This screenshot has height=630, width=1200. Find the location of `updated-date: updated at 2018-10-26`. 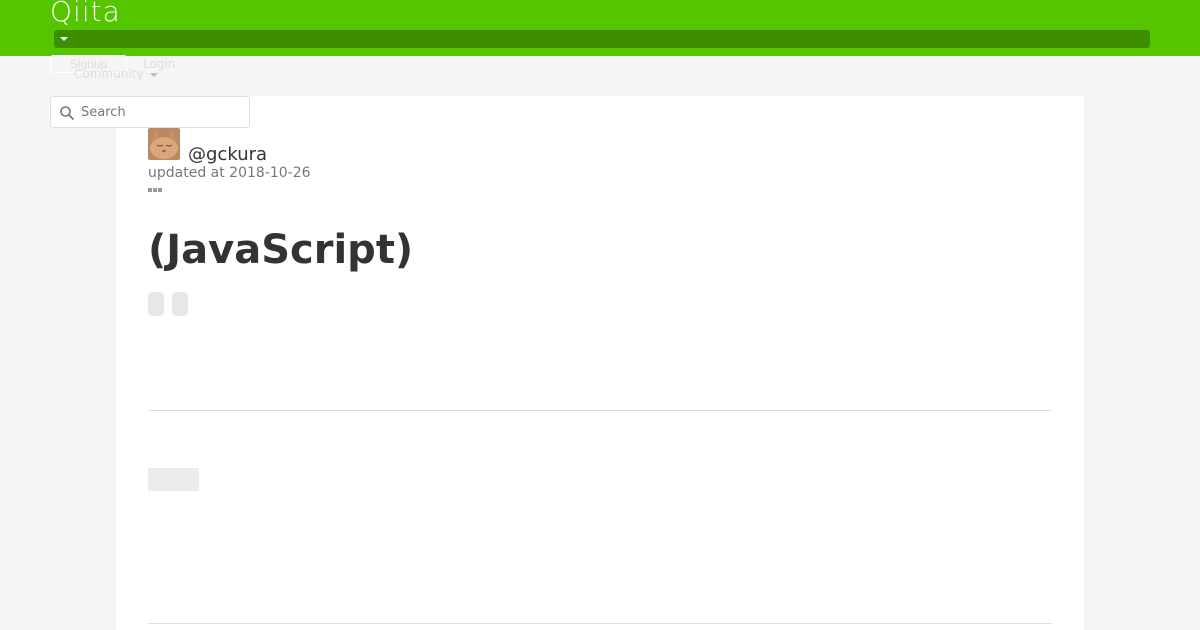

updated-date: updated at 2018-10-26 is located at coordinates (229, 173).